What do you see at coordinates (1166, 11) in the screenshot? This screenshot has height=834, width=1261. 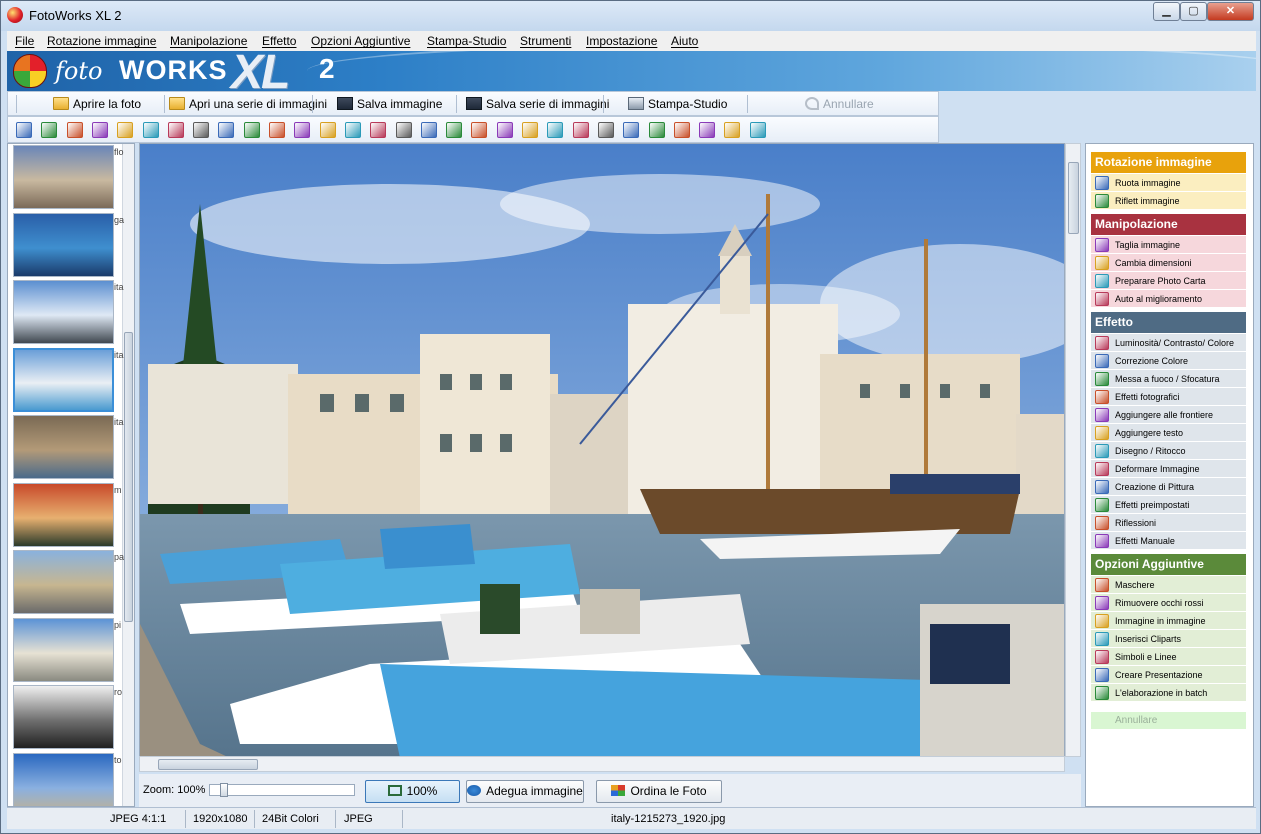 I see `minimize-button: ▁` at bounding box center [1166, 11].